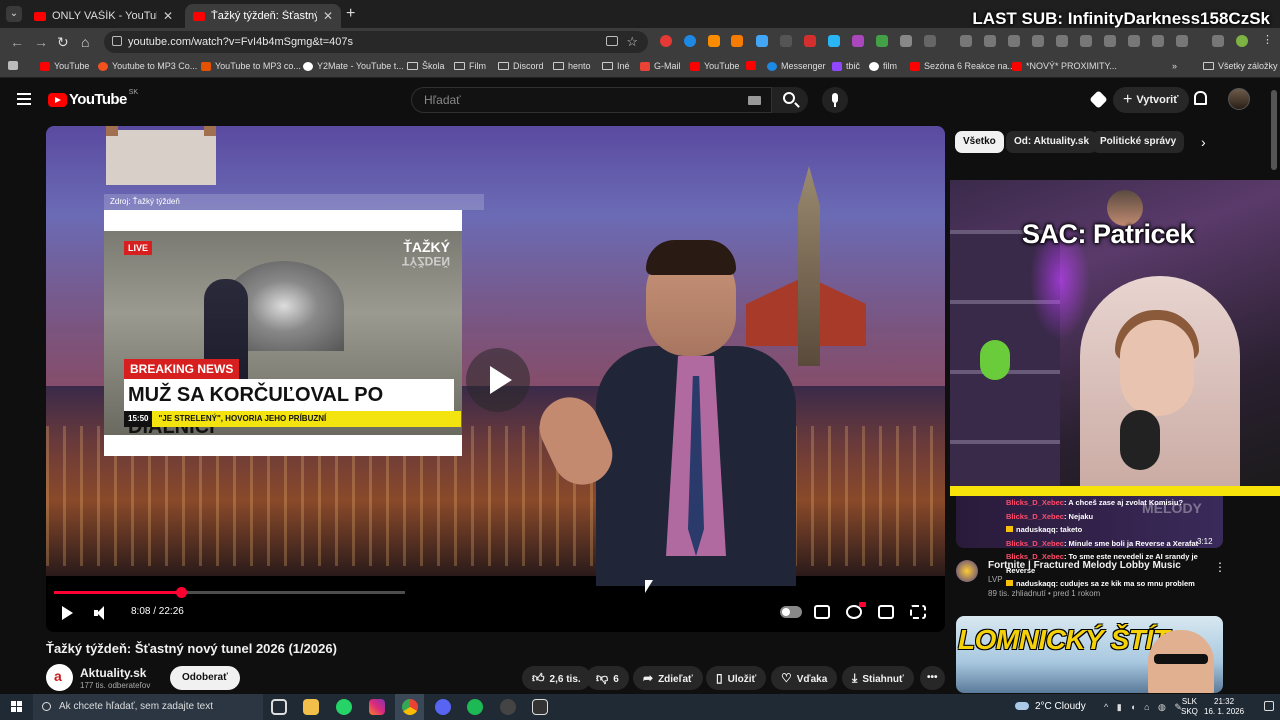 The width and height of the screenshot is (1280, 720). Describe the element at coordinates (1089, 654) in the screenshot. I see `recommendation-thumbnail: LOMNICKÝ ŠTÍT` at that location.